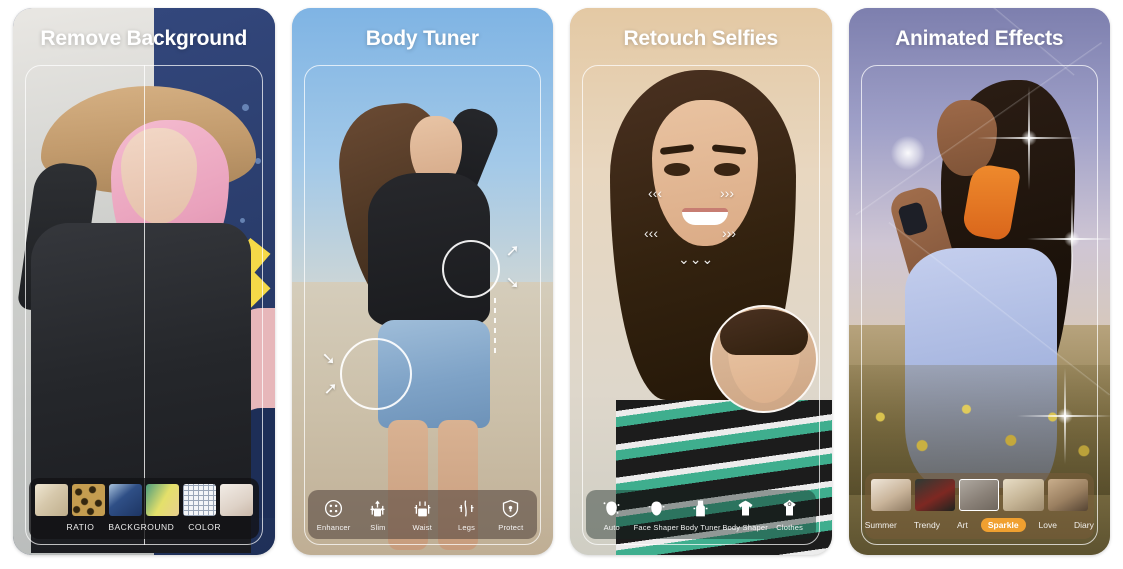  What do you see at coordinates (512, 282) in the screenshot?
I see `arrow-bust-down: ➘` at bounding box center [512, 282].